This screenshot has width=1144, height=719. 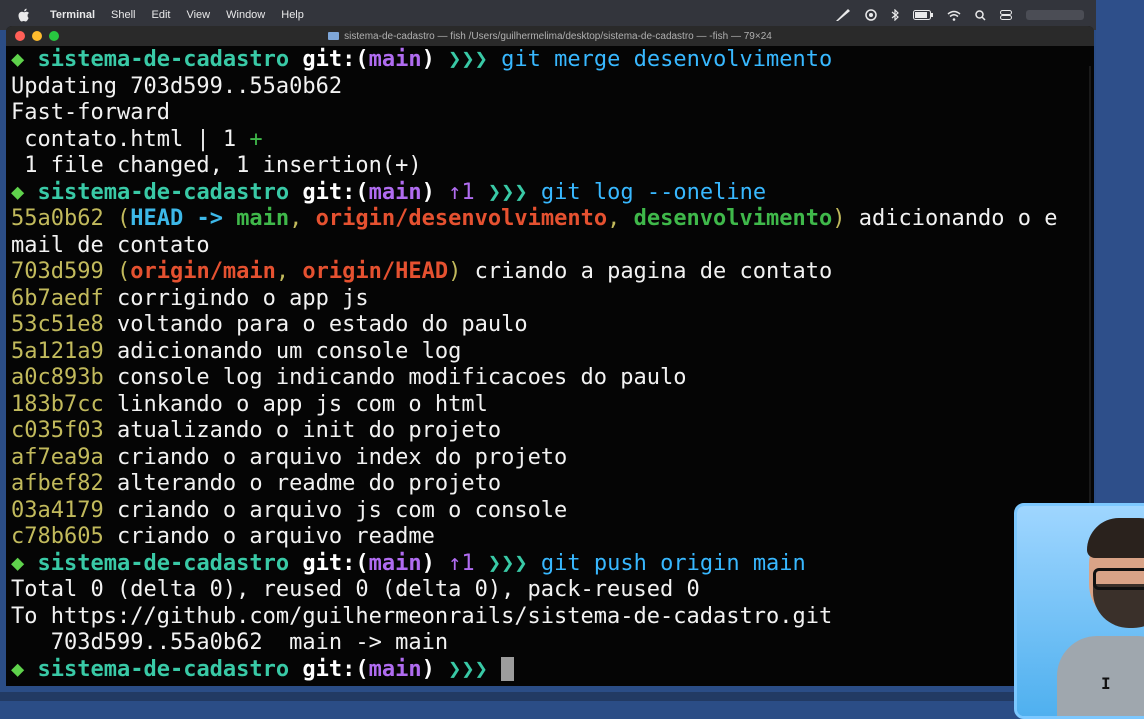 What do you see at coordinates (57, 324) in the screenshot?
I see `commit-hash: 53c51e8` at bounding box center [57, 324].